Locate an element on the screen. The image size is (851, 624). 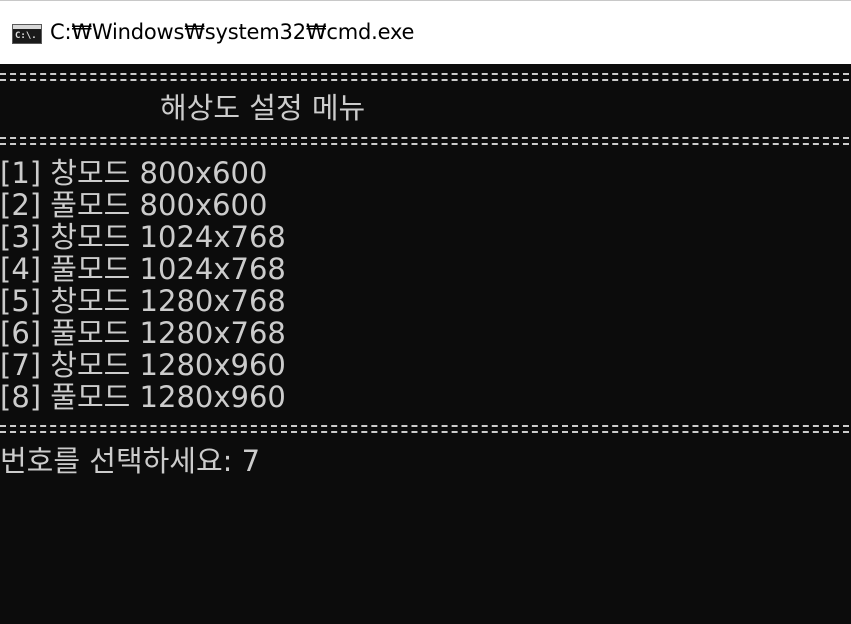
option-line: [6] 풀모드 1280x768 is located at coordinates (143, 333).